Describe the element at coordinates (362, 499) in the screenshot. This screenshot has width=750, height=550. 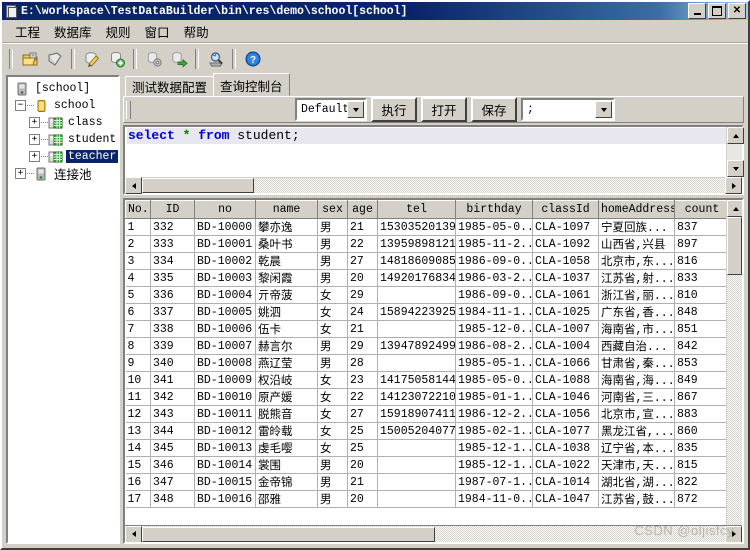
I see `table-cell: 20` at that location.